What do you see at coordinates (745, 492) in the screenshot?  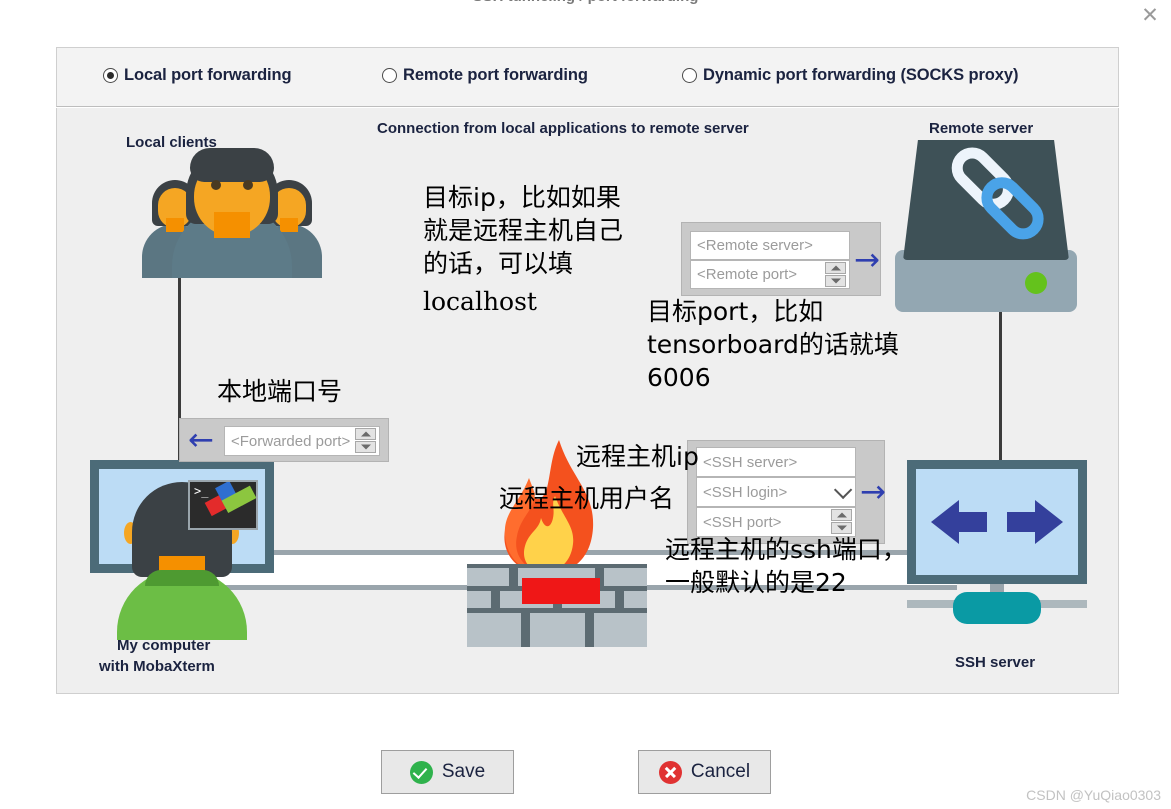 I see `ssh-login-placeholder: <SSH login>` at bounding box center [745, 492].